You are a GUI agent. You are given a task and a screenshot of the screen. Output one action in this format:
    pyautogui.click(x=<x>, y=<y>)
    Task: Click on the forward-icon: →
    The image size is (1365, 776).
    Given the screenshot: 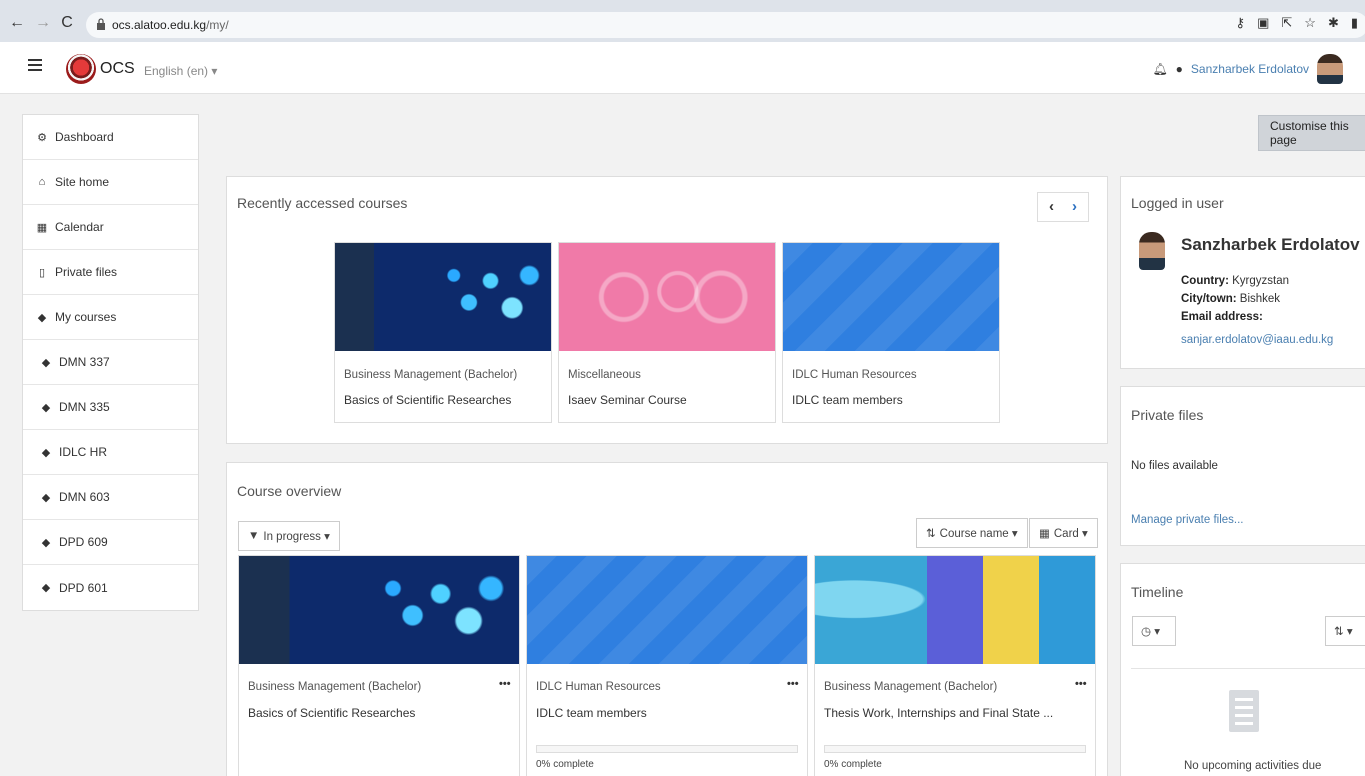 What is the action you would take?
    pyautogui.click(x=43, y=23)
    